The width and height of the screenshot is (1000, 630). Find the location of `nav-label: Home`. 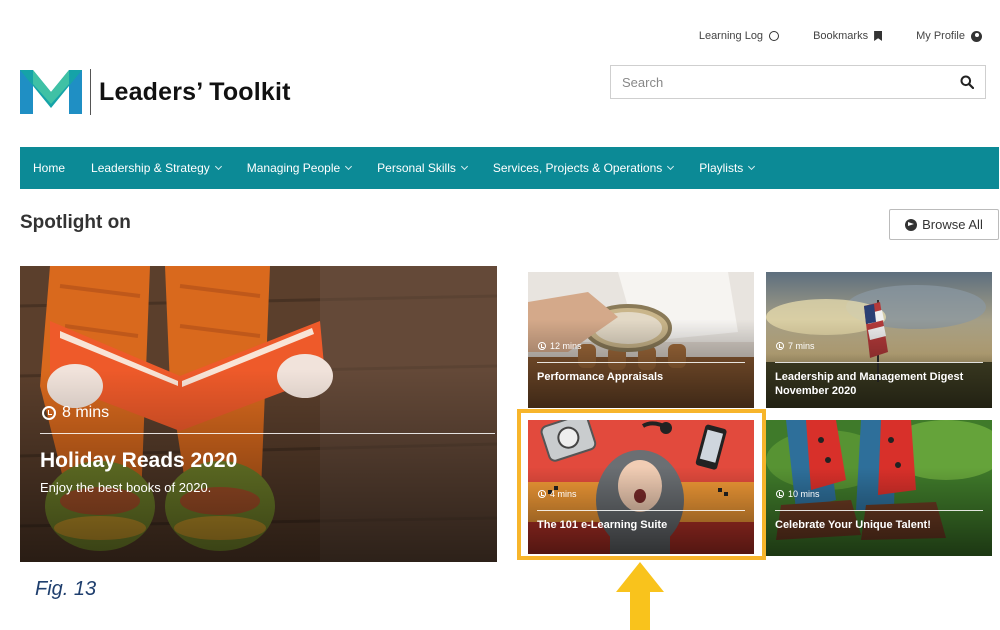

nav-label: Home is located at coordinates (49, 168).